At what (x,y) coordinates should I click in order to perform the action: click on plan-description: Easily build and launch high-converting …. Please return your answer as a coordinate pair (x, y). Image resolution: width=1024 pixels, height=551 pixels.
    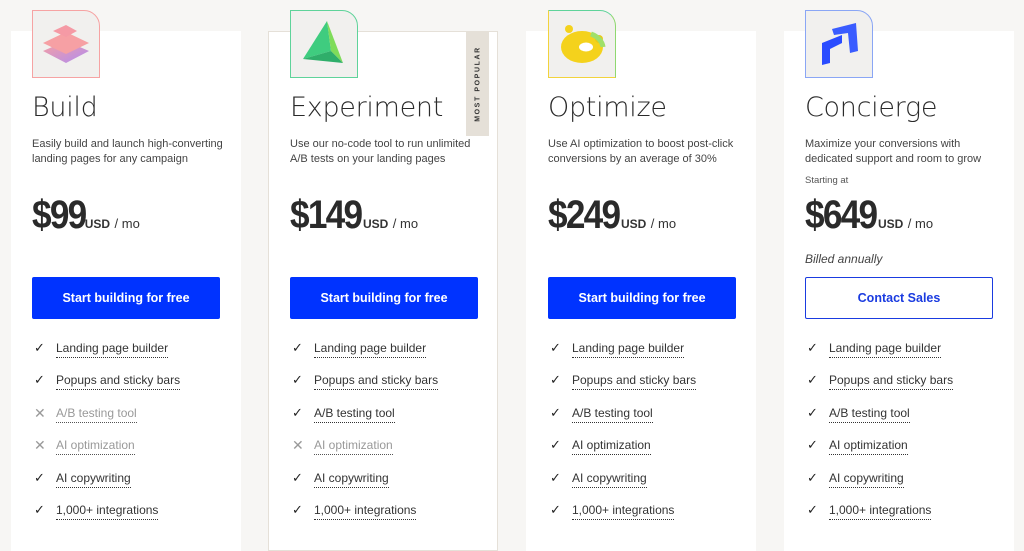
    Looking at the image, I should click on (127, 151).